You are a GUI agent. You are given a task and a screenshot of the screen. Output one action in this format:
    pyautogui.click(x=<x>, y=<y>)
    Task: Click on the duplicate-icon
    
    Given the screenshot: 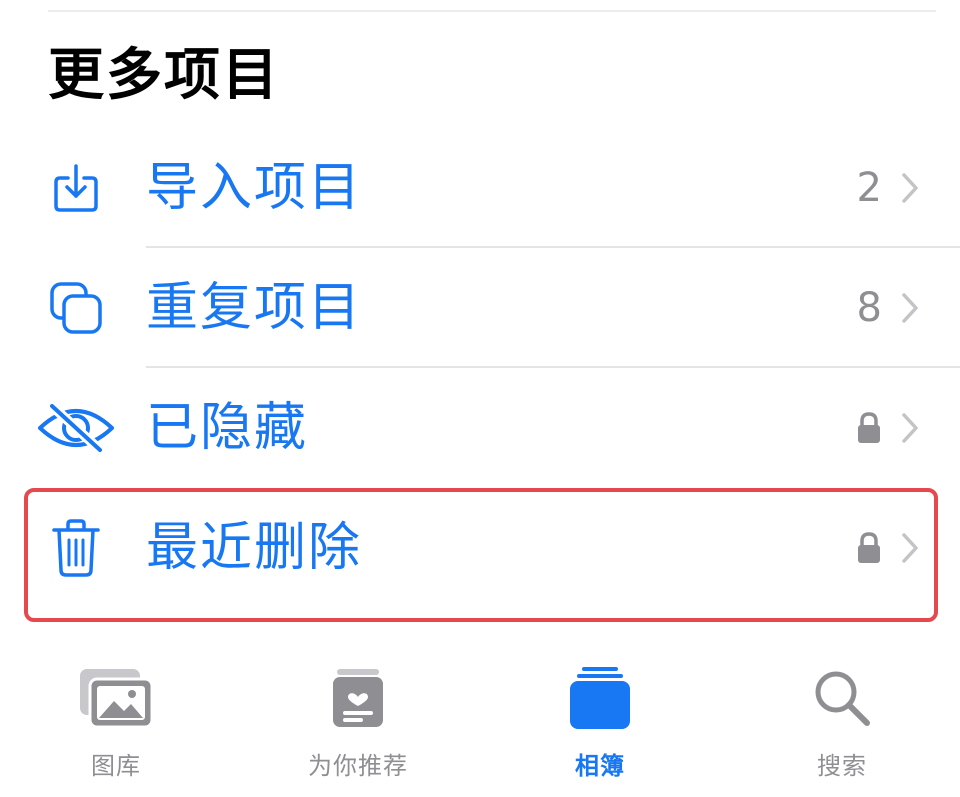 What is the action you would take?
    pyautogui.click(x=76, y=308)
    